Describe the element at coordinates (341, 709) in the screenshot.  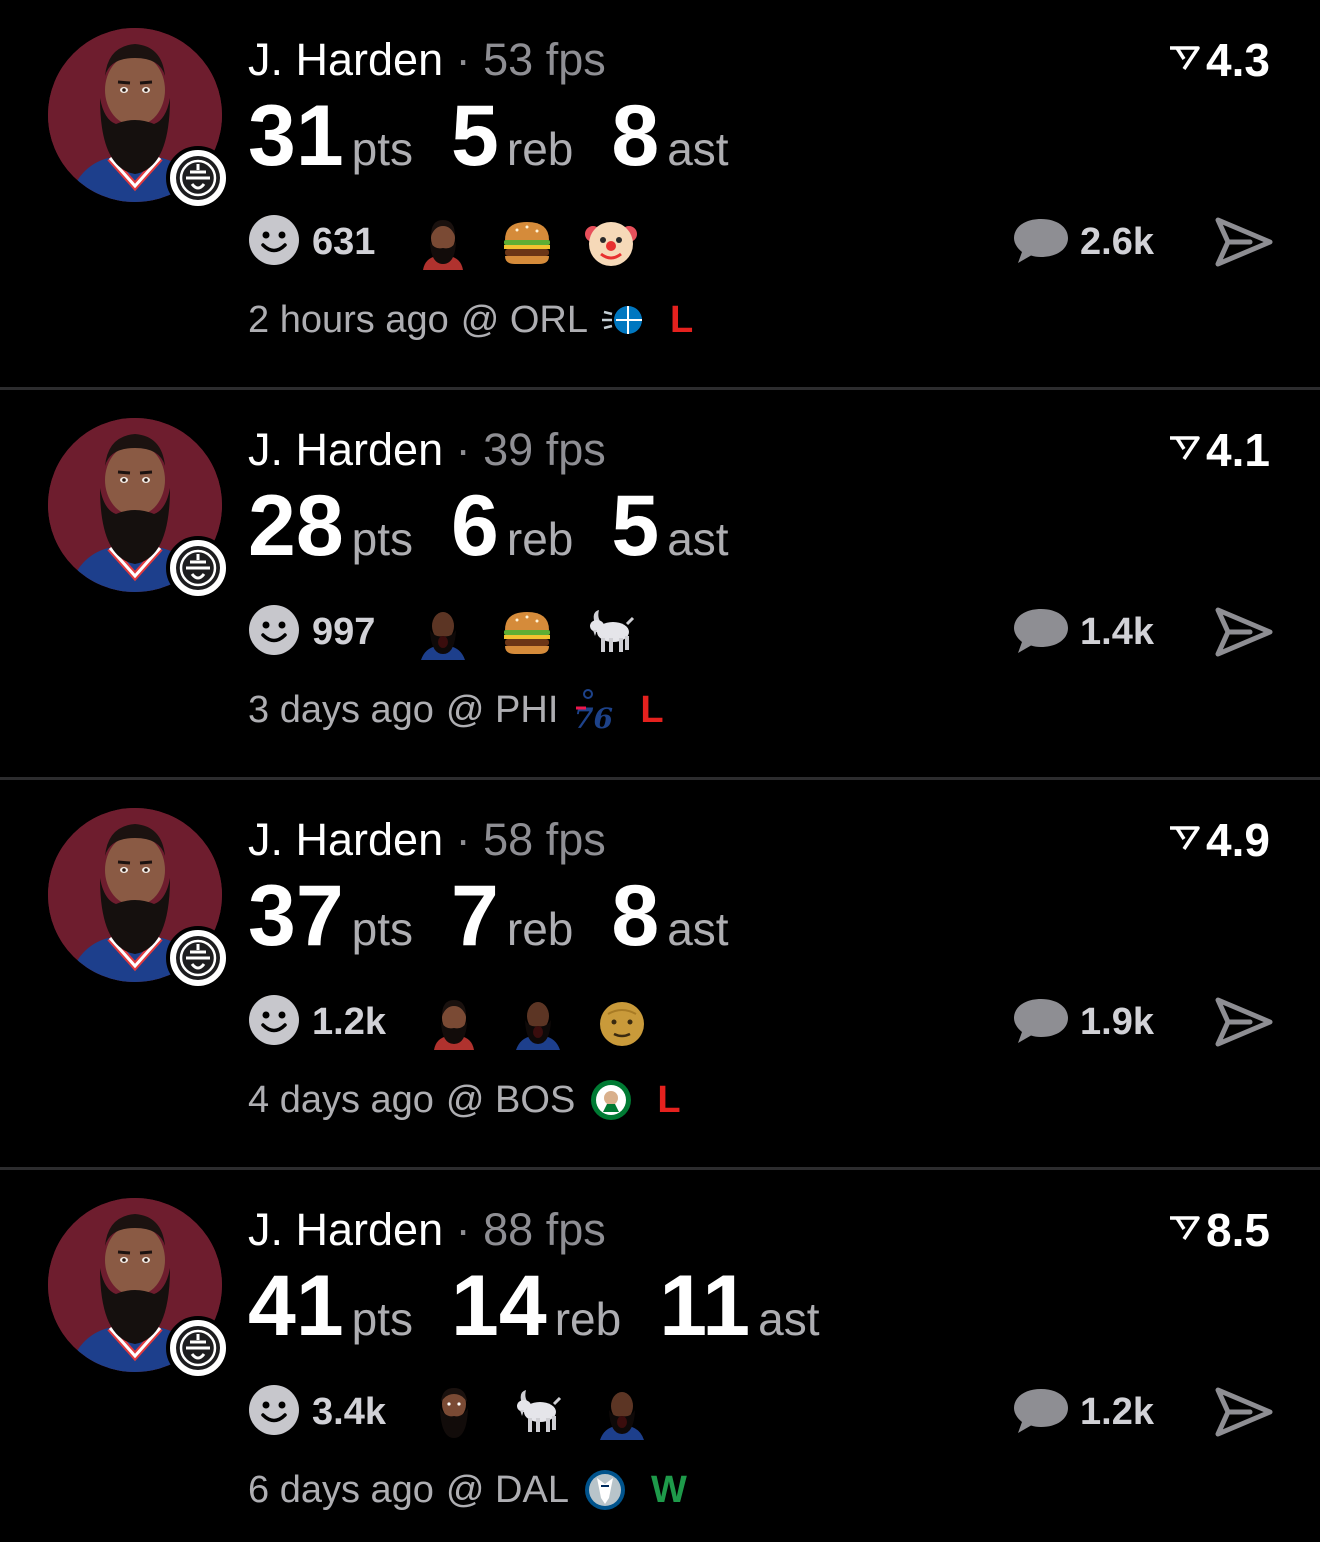
I see `time-ago: 3 days ago` at that location.